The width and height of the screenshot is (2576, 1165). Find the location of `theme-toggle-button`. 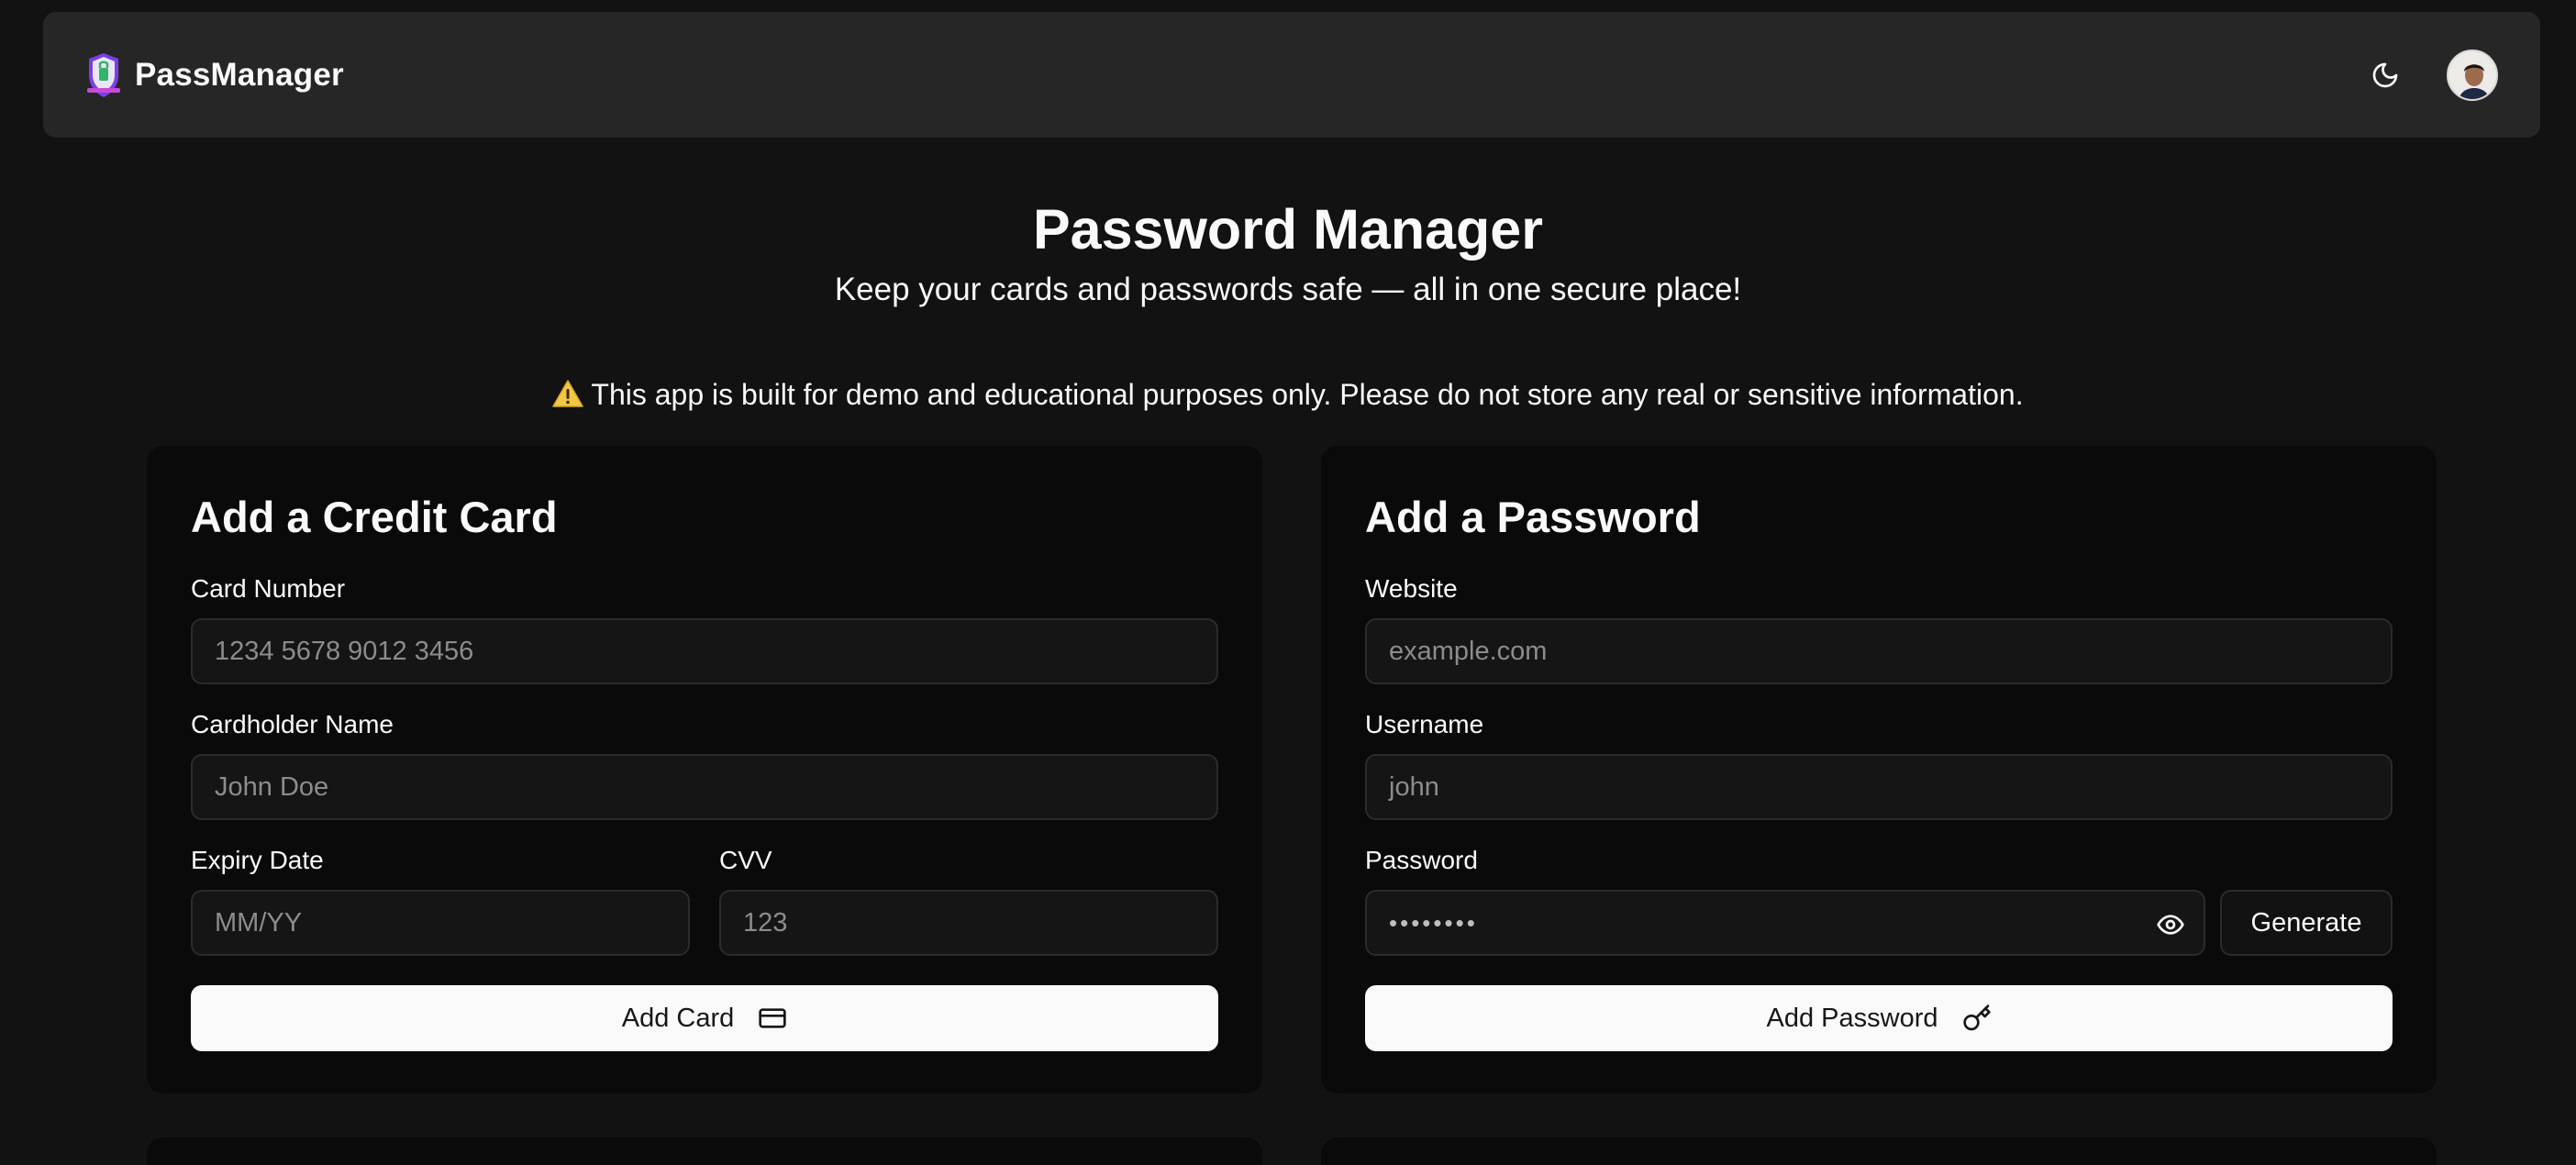

theme-toggle-button is located at coordinates (2385, 75).